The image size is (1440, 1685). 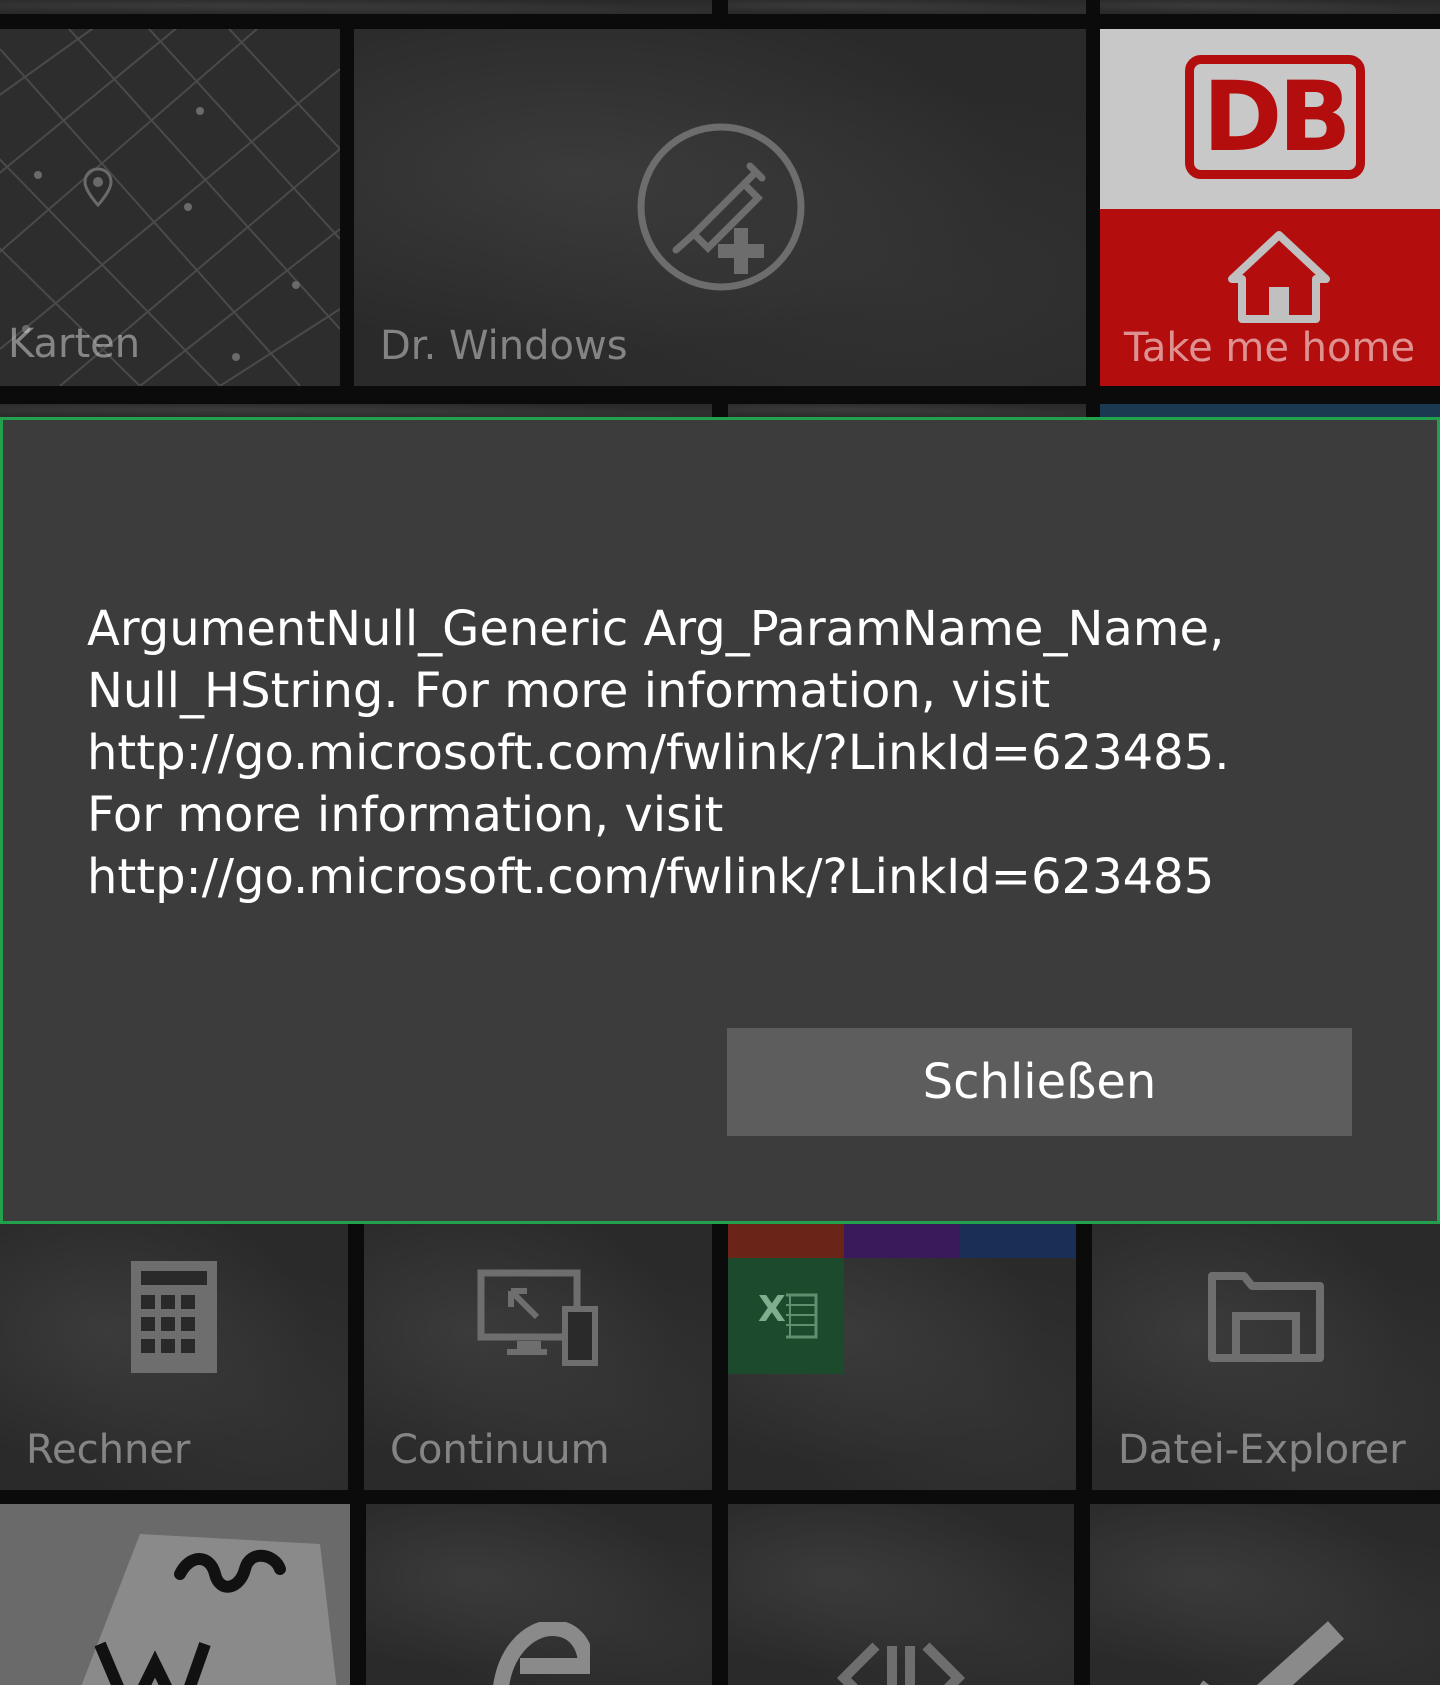 What do you see at coordinates (1272, 1653) in the screenshot?
I see `checkmark-icon` at bounding box center [1272, 1653].